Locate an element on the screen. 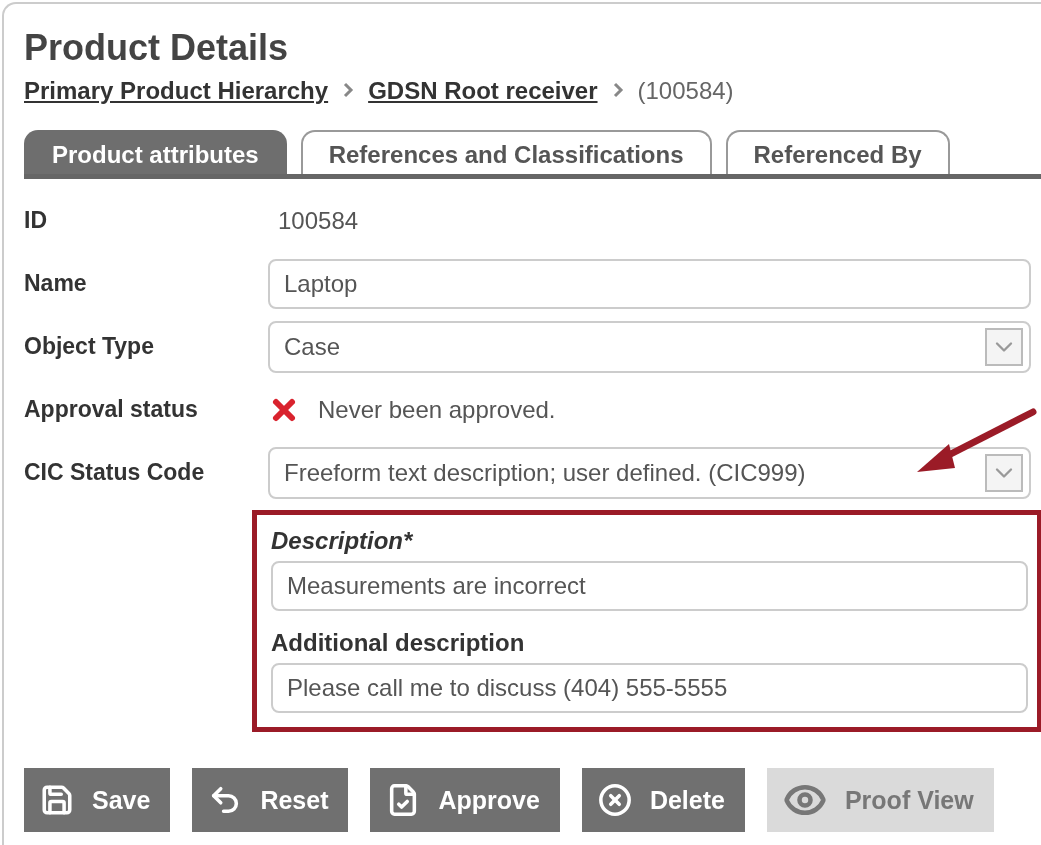 The image size is (1041, 845). field-label: Approval status is located at coordinates (111, 409).